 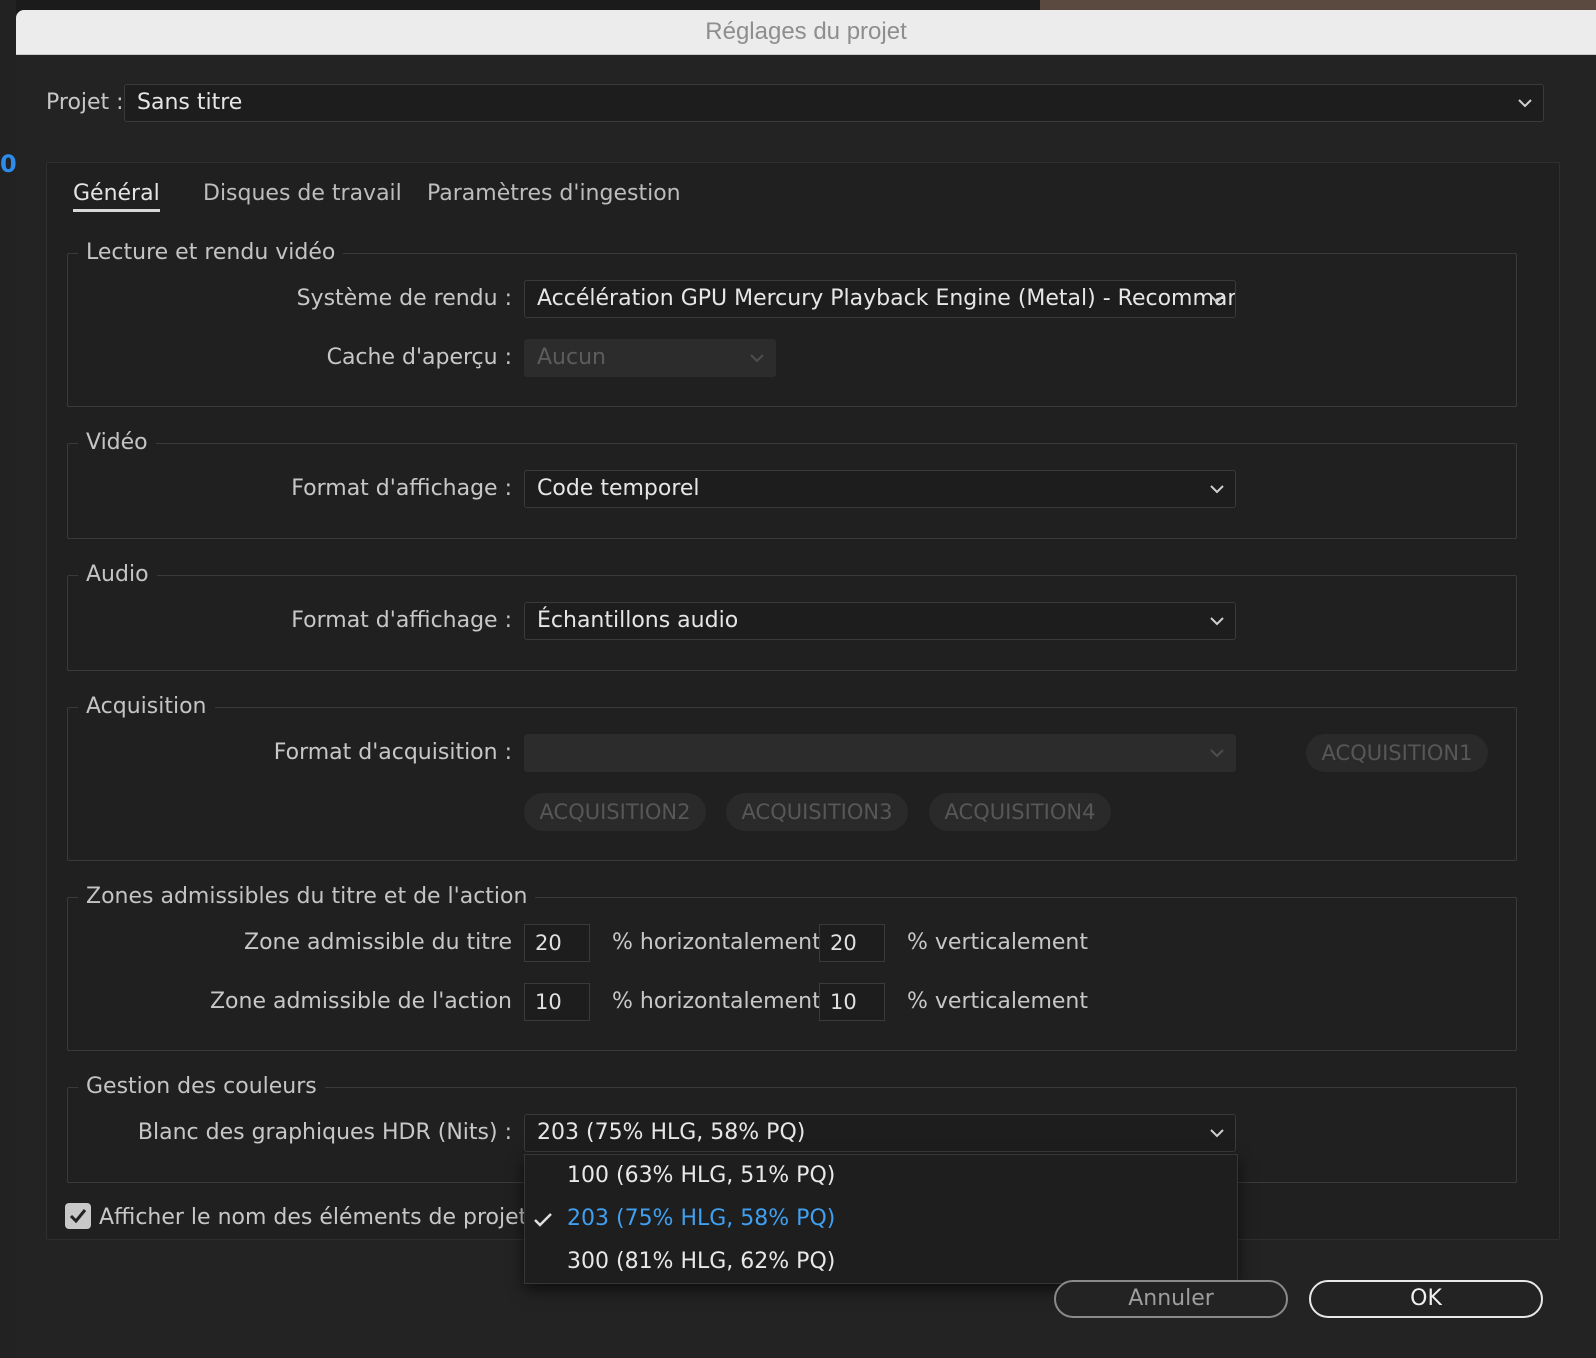 What do you see at coordinates (1020, 812) in the screenshot?
I see `acquisition4-button: ACQUISITION4` at bounding box center [1020, 812].